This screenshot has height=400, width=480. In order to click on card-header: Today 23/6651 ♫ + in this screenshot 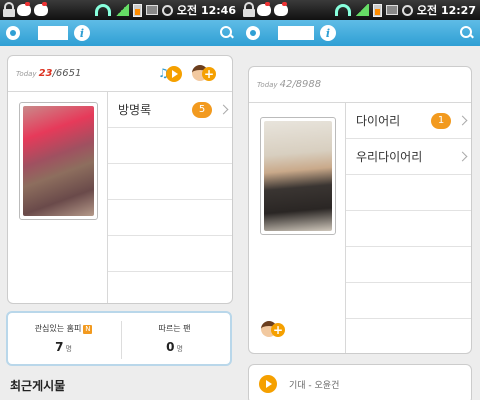, I will do `click(120, 74)`.